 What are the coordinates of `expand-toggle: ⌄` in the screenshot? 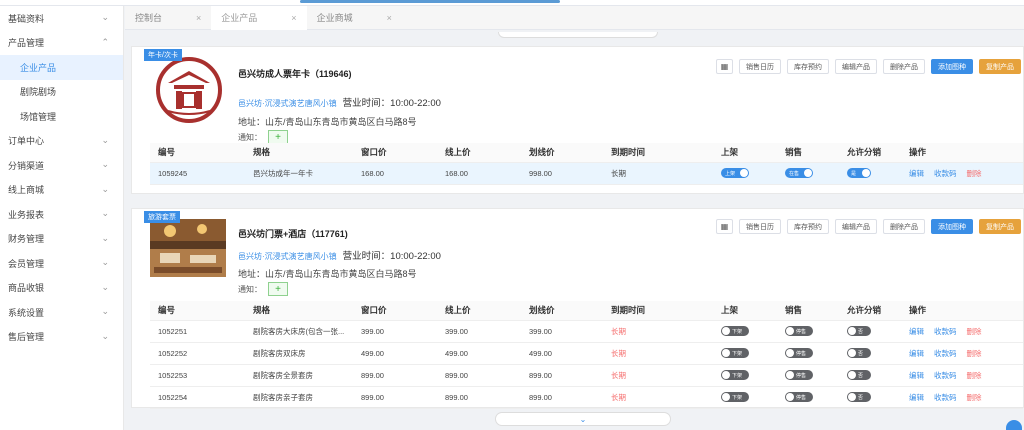 It's located at (583, 419).